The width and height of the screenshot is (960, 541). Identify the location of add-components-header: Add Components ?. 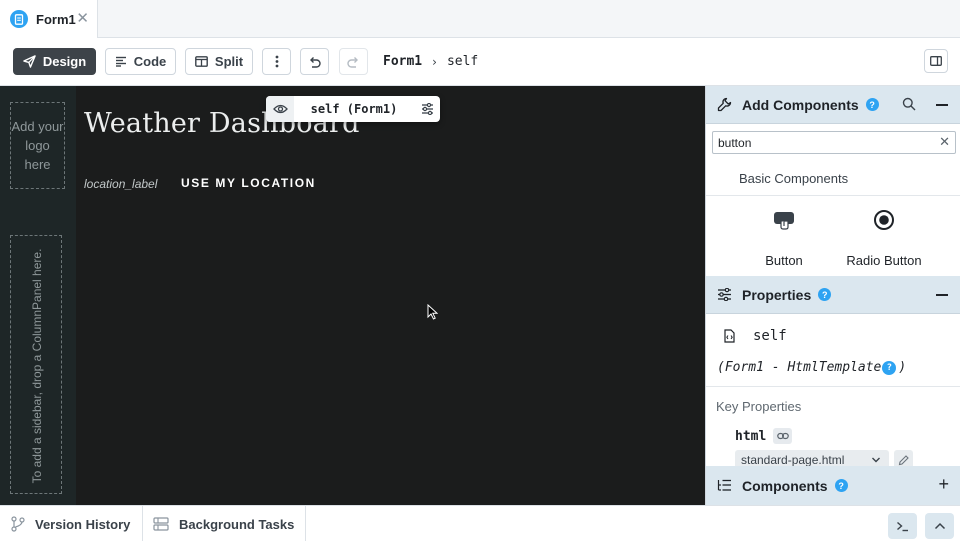
(833, 105).